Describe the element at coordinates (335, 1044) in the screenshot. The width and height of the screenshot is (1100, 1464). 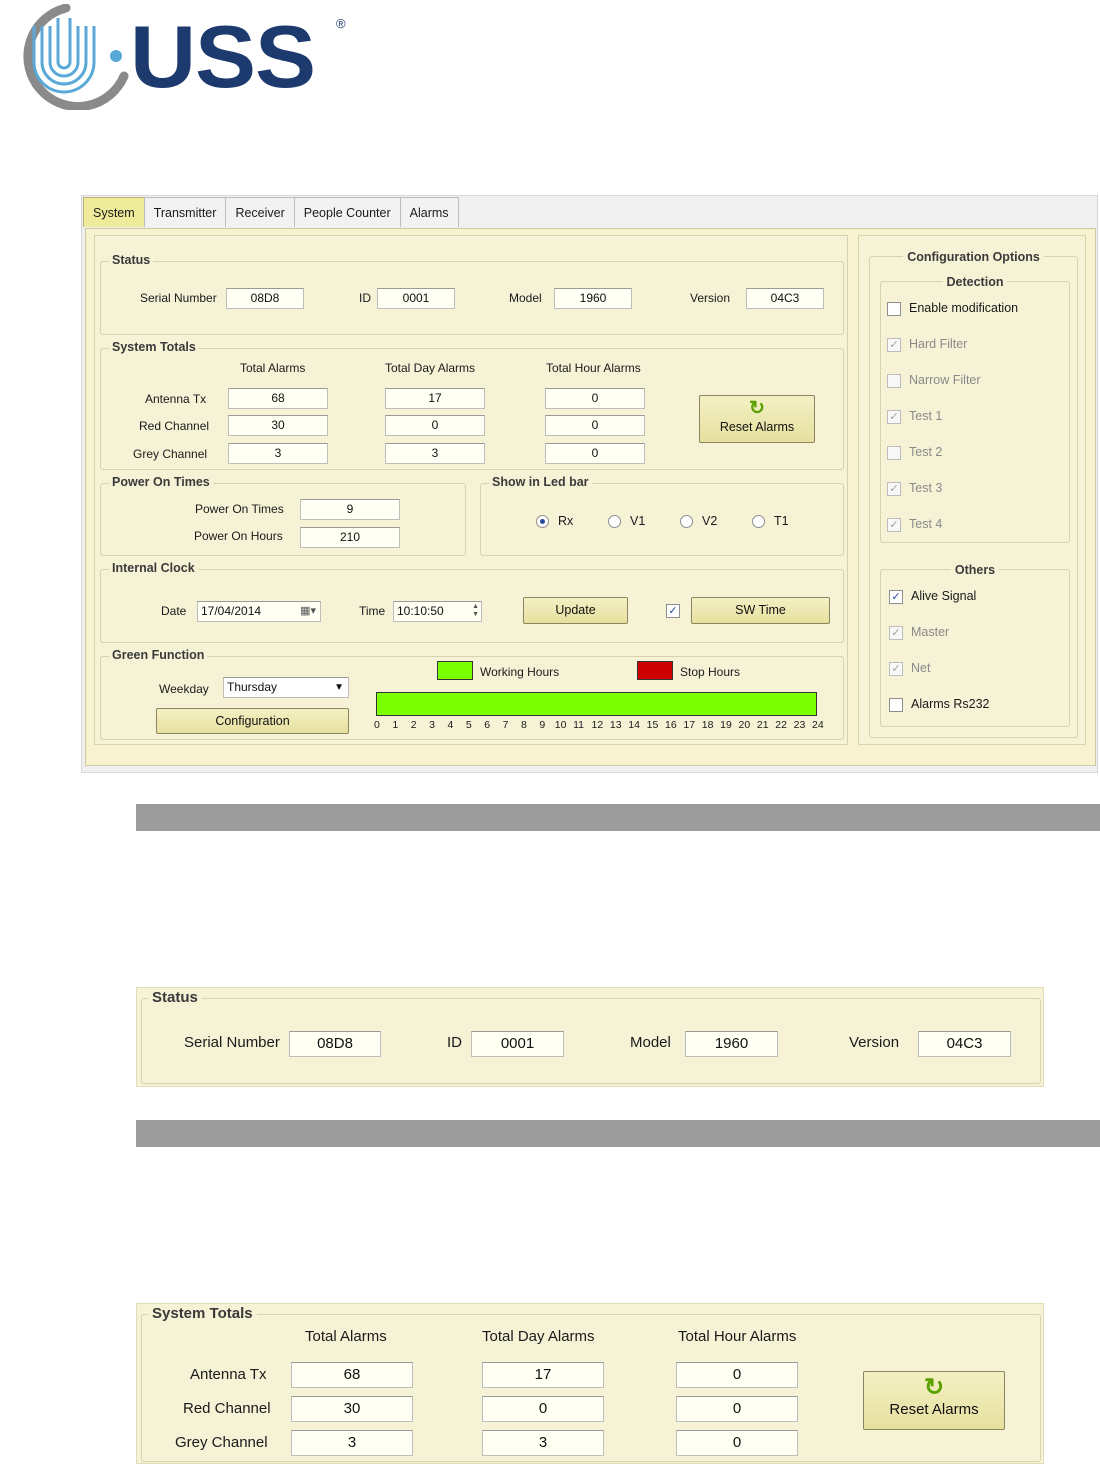
I see `status-zoom-serial-value: 08D8` at that location.